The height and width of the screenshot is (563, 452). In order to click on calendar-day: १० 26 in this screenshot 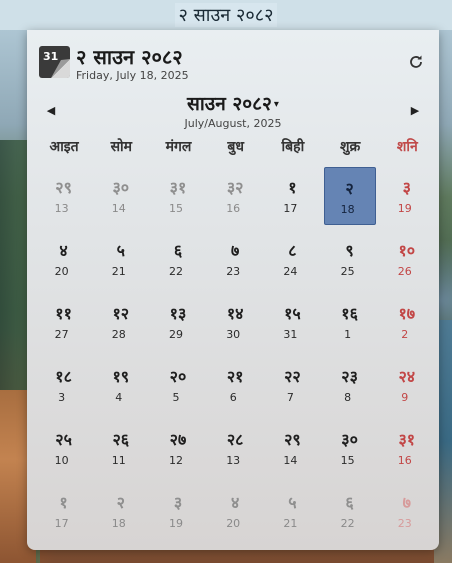, I will do `click(407, 259)`.